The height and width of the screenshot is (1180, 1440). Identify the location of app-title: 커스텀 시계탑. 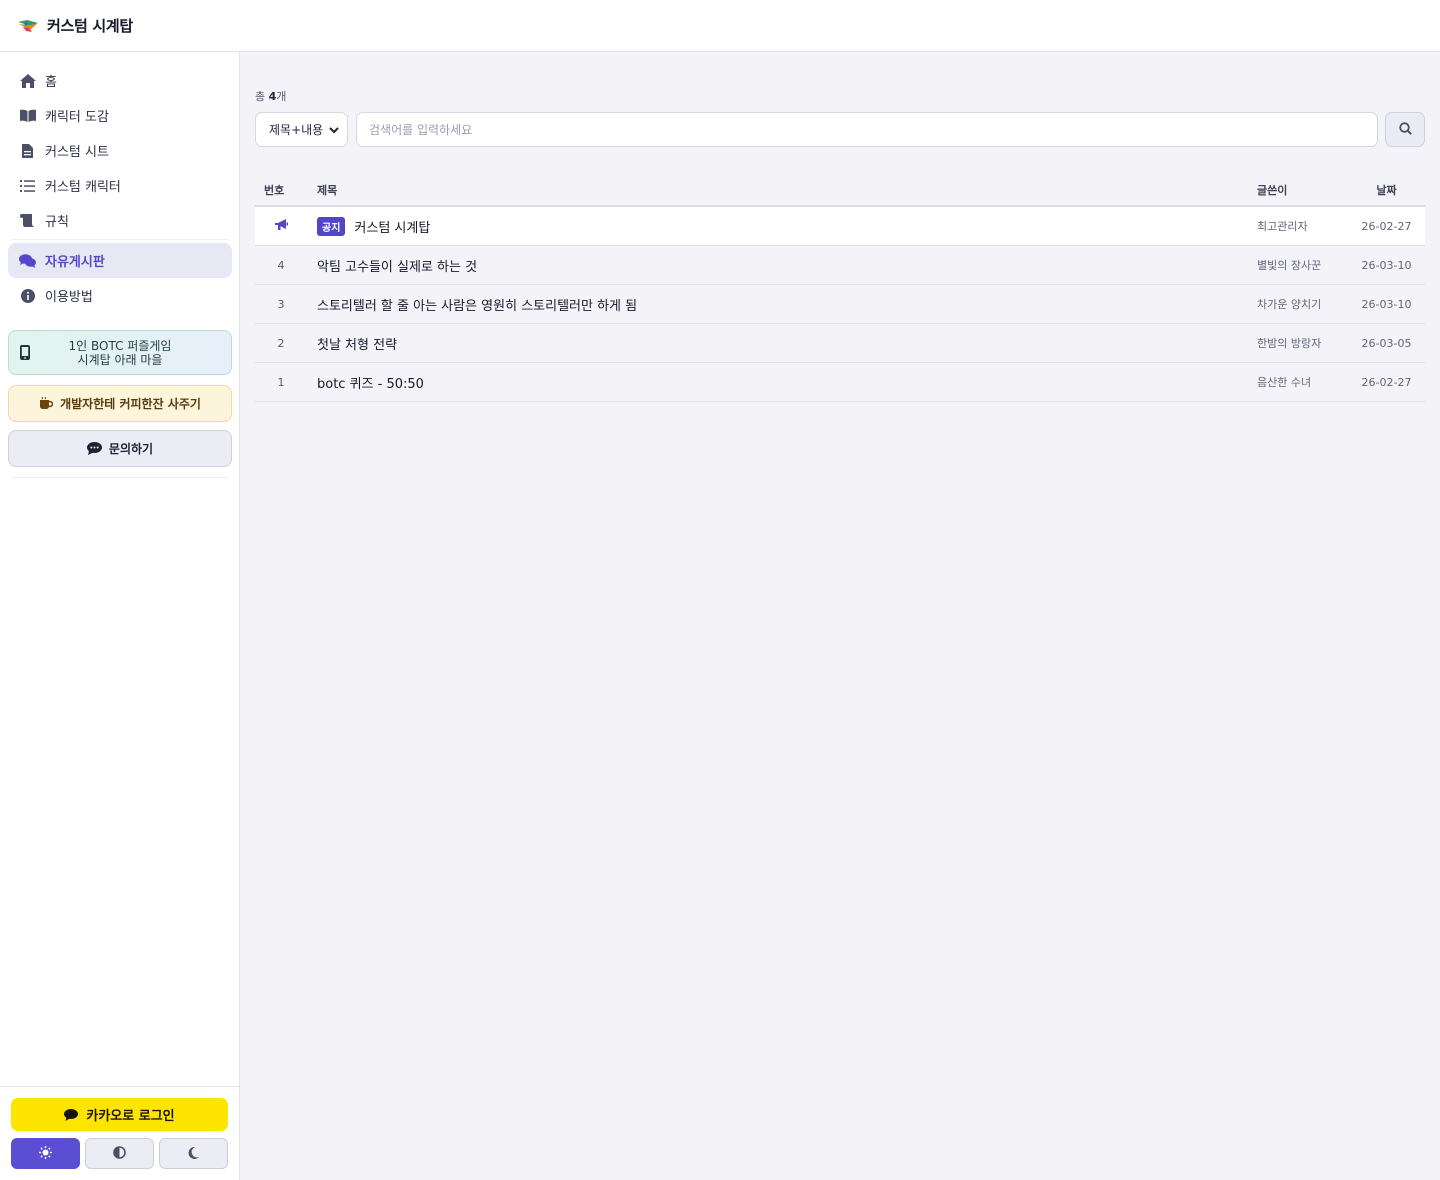
(90, 25).